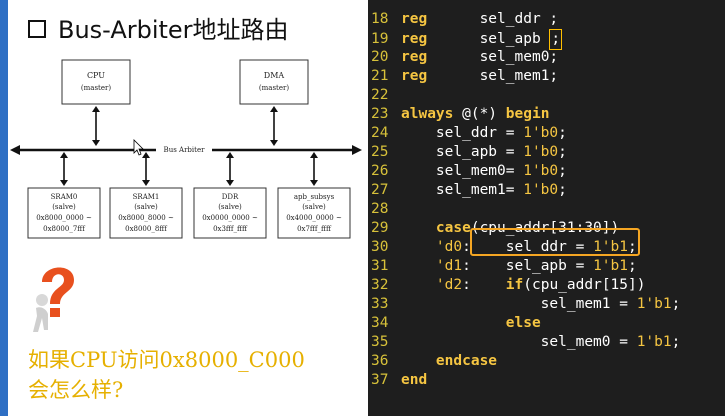 Image resolution: width=725 pixels, height=416 pixels. What do you see at coordinates (314, 218) in the screenshot?
I see `slave-apb-addr-start: 0x4000_0000 ~` at bounding box center [314, 218].